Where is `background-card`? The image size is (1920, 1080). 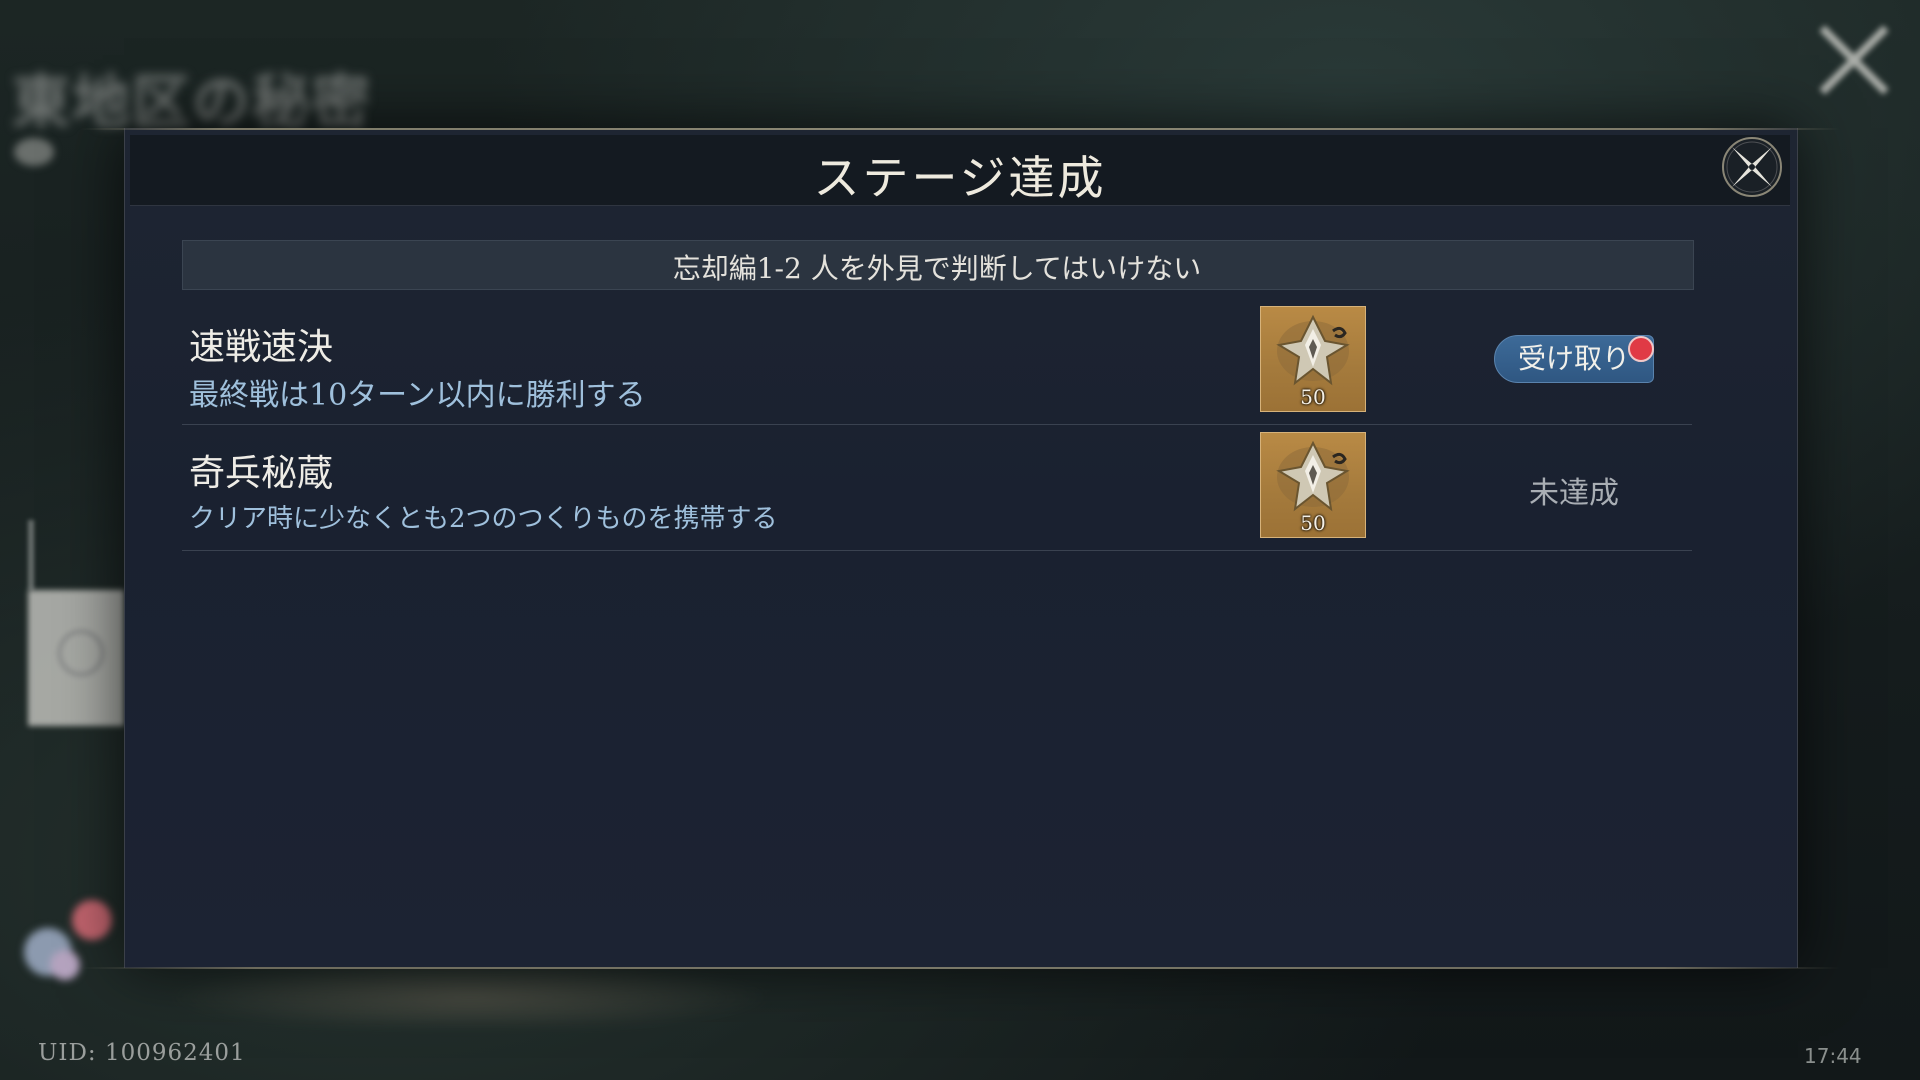
background-card is located at coordinates (76, 658).